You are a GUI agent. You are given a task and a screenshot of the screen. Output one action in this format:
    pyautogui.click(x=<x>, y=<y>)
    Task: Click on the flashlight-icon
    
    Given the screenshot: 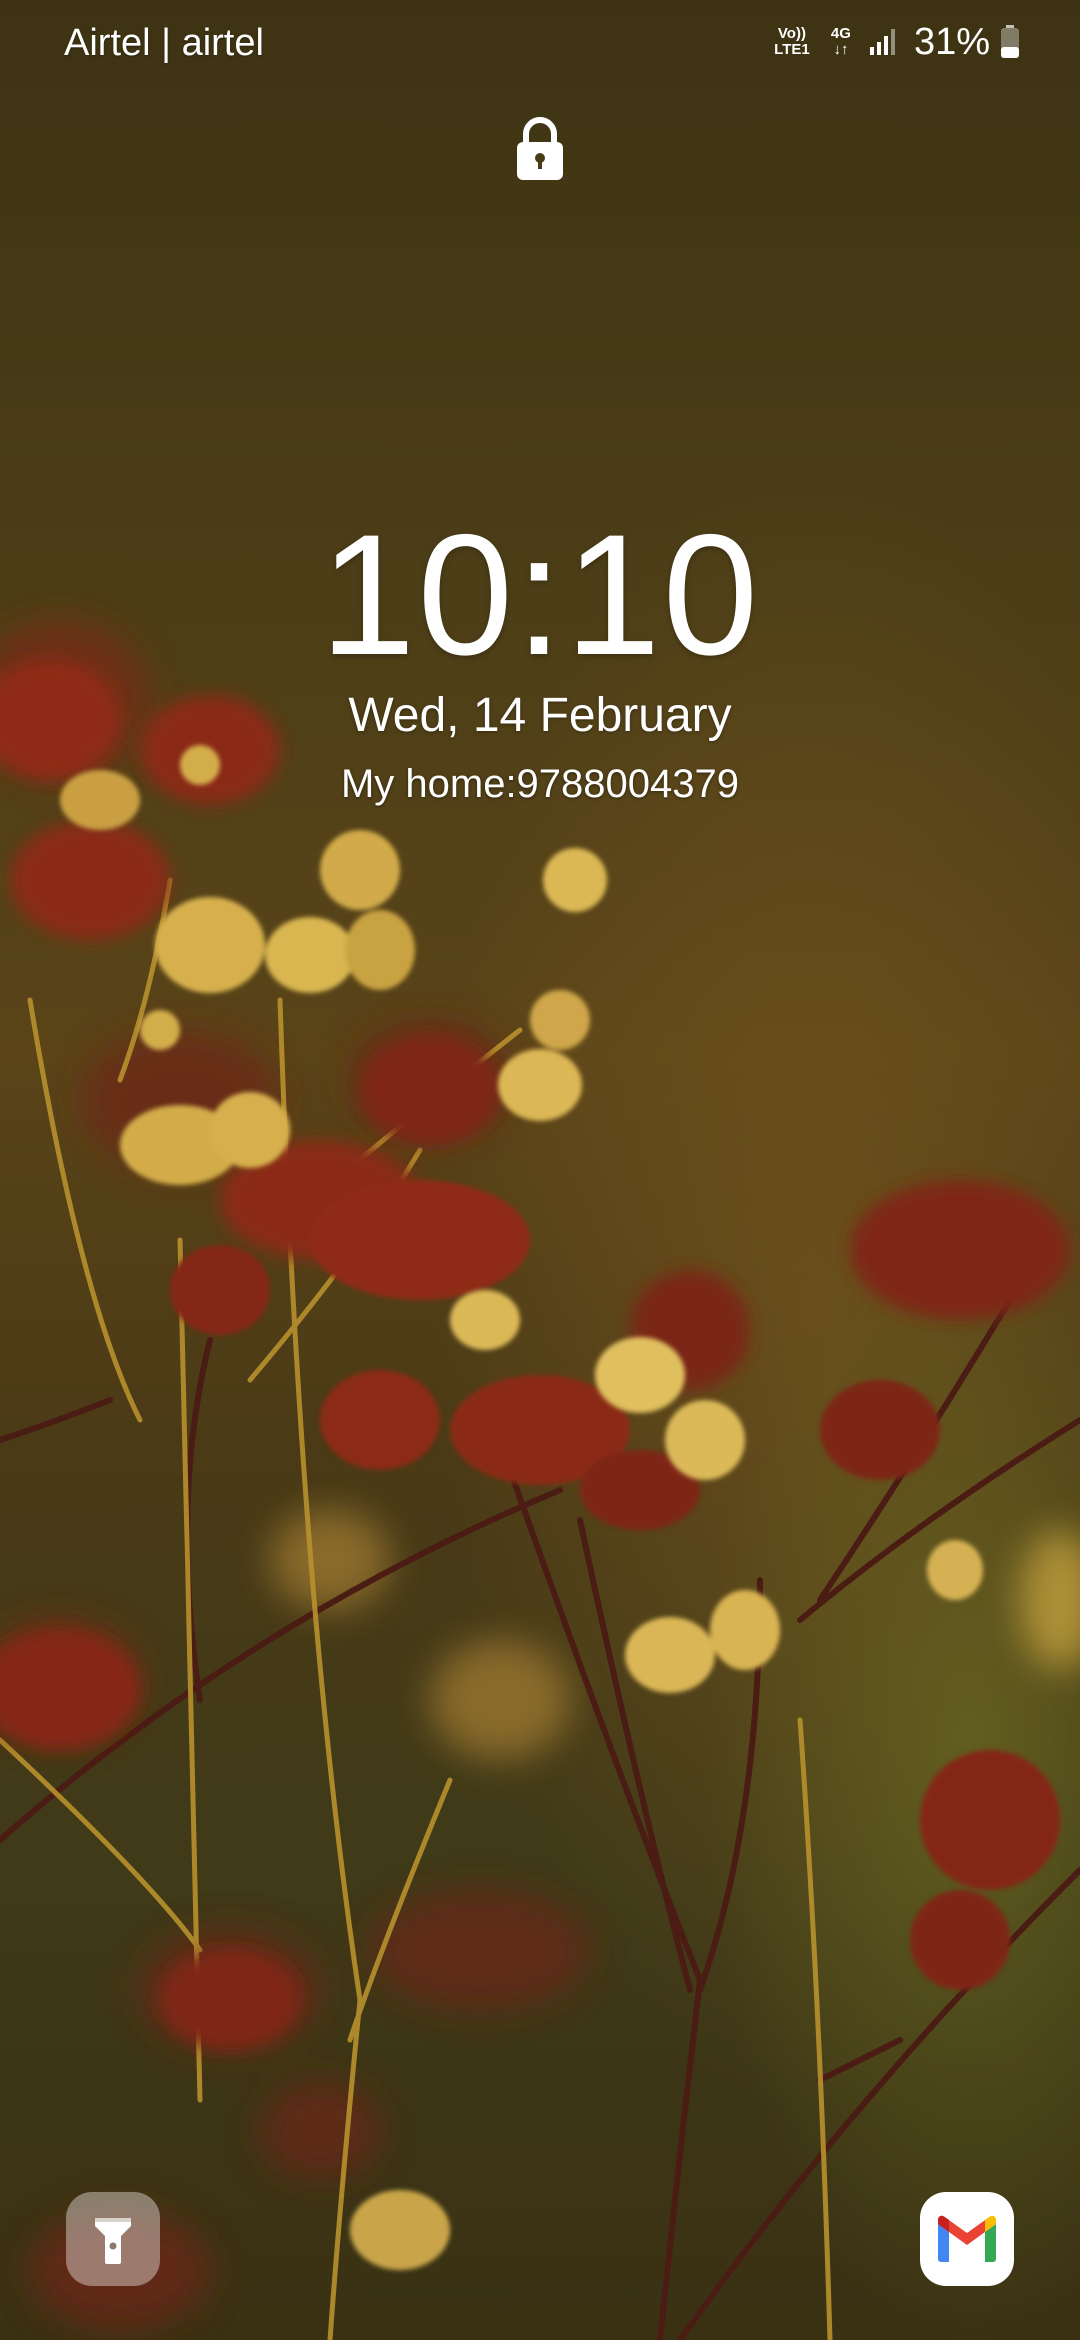 What is the action you would take?
    pyautogui.click(x=113, y=2241)
    